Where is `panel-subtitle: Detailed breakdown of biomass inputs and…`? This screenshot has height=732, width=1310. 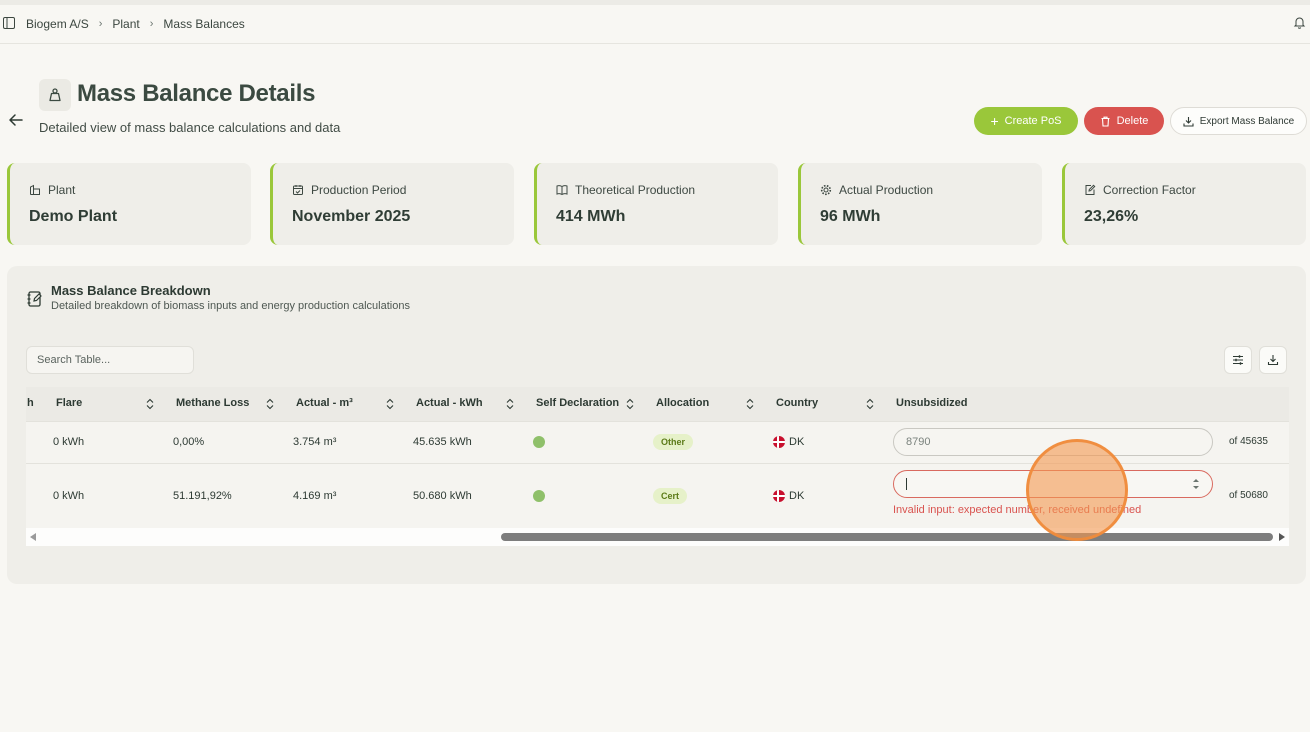 panel-subtitle: Detailed breakdown of biomass inputs and… is located at coordinates (230, 306).